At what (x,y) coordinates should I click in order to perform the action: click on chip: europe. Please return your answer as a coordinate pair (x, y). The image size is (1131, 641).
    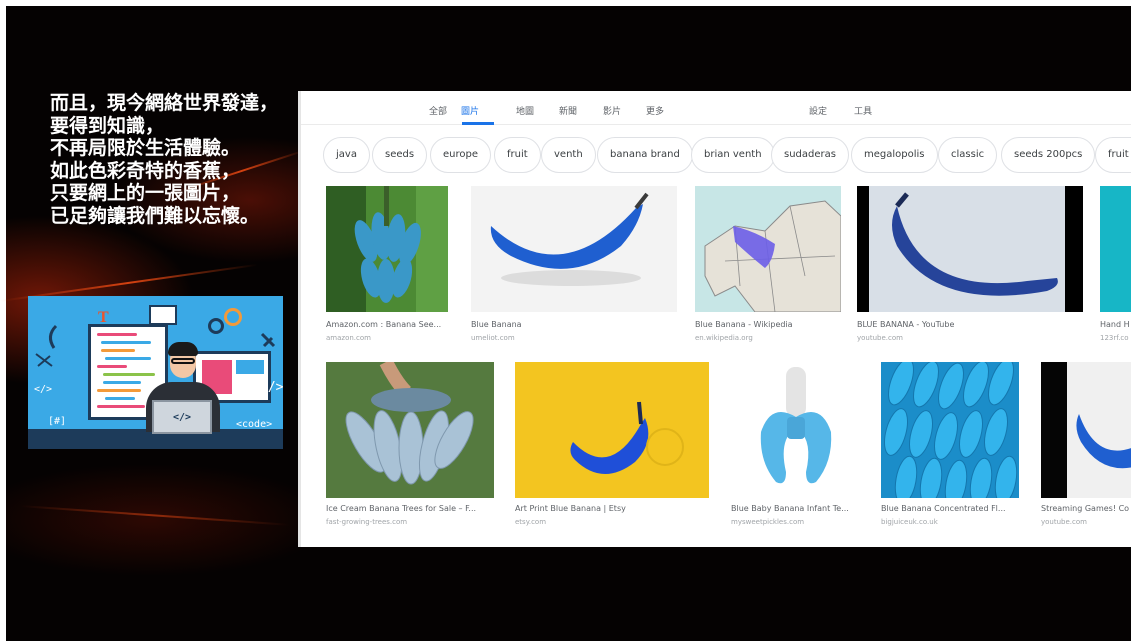
    Looking at the image, I should click on (460, 155).